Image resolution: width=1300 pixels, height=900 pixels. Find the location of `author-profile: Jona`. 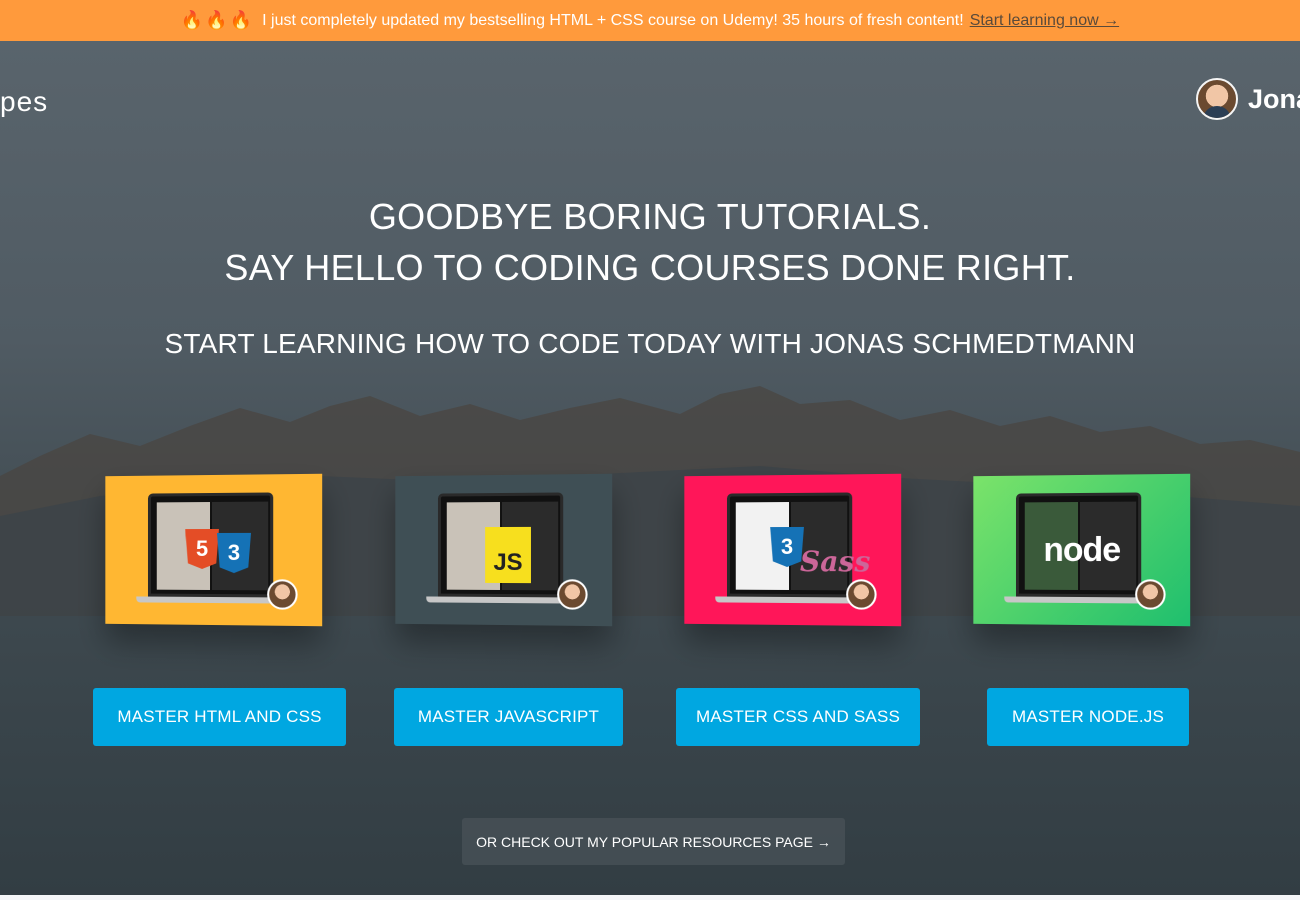

author-profile: Jona is located at coordinates (1248, 99).